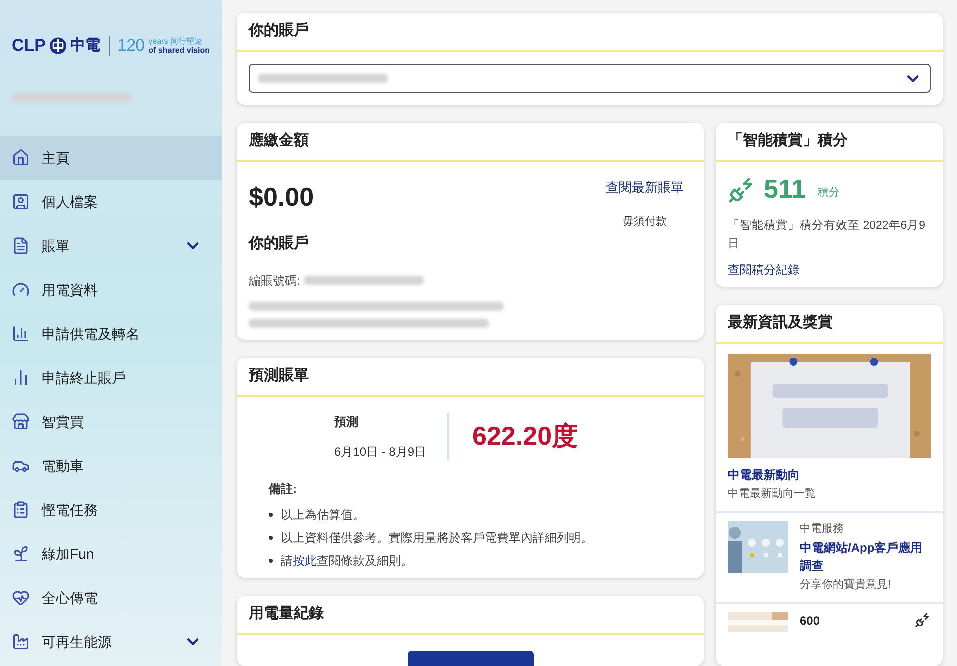  Describe the element at coordinates (111, 158) in the screenshot. I see `nav-item: 主頁` at that location.